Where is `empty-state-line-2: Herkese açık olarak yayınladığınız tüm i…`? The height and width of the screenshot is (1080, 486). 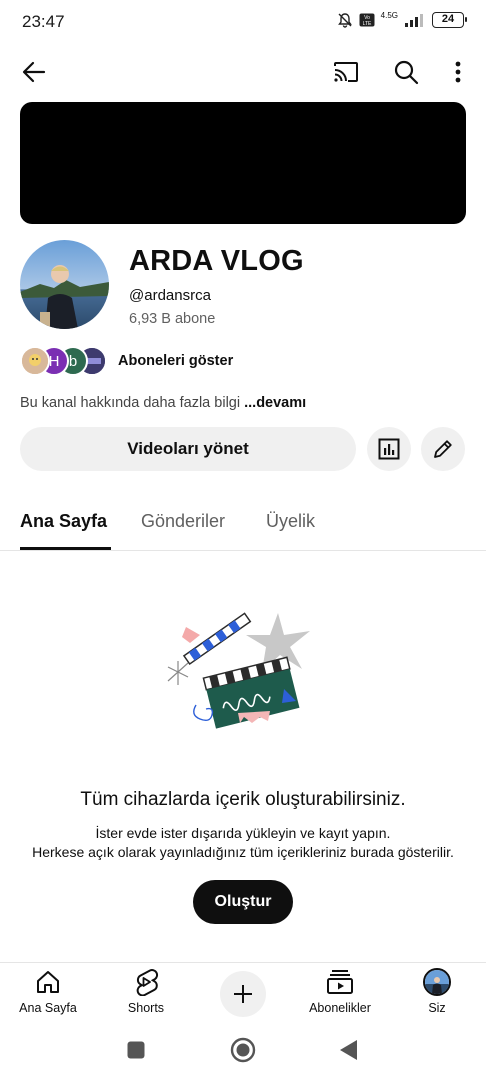
empty-state-line-2: Herkese açık olarak yayınladığınız tüm i… is located at coordinates (243, 852).